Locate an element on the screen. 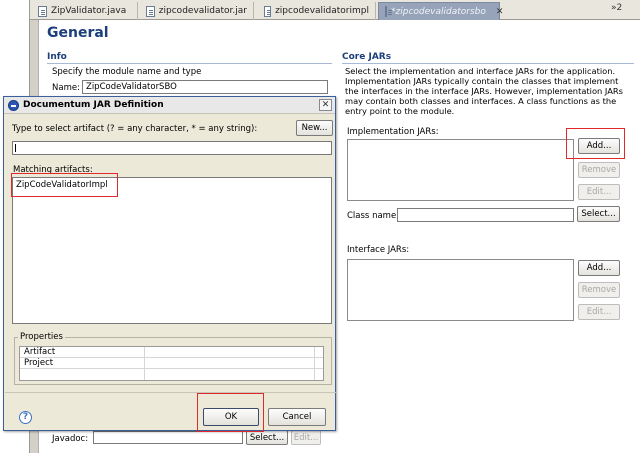  table-row is located at coordinates (171, 374).